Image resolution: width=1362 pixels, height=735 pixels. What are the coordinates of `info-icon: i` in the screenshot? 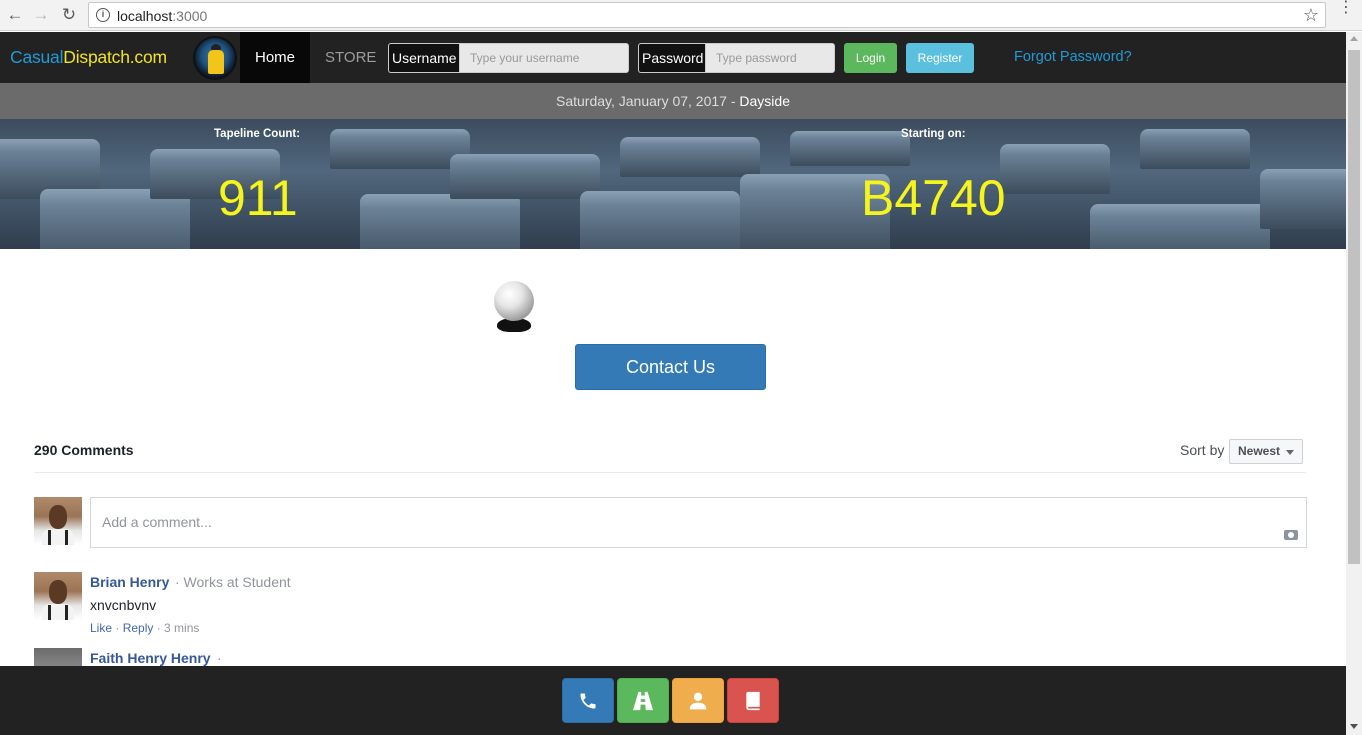 It's located at (103, 15).